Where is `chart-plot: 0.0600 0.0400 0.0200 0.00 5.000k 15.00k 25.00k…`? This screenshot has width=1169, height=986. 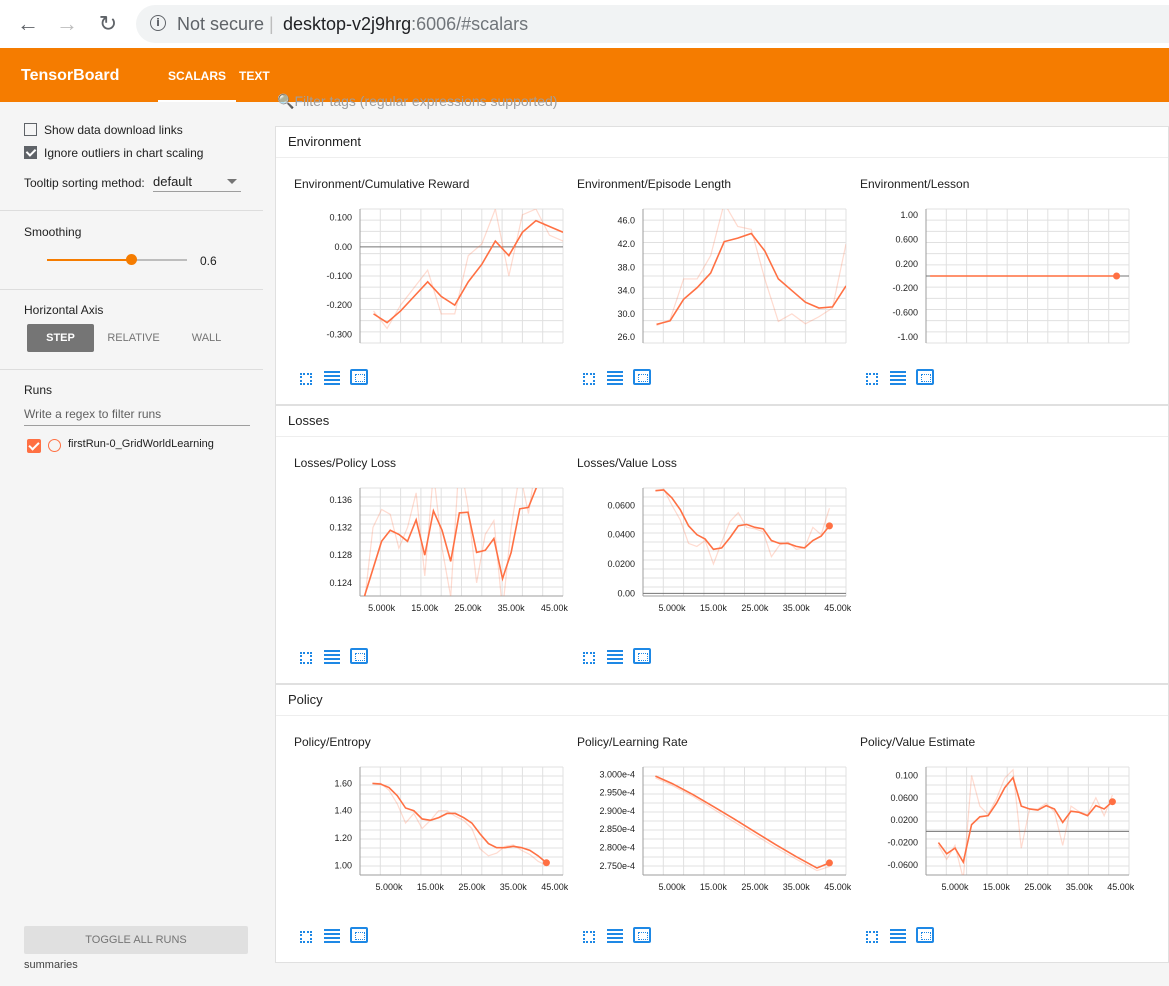 chart-plot: 0.0600 0.0400 0.0200 0.00 5.000k 15.00k 25.00k… is located at coordinates (729, 550).